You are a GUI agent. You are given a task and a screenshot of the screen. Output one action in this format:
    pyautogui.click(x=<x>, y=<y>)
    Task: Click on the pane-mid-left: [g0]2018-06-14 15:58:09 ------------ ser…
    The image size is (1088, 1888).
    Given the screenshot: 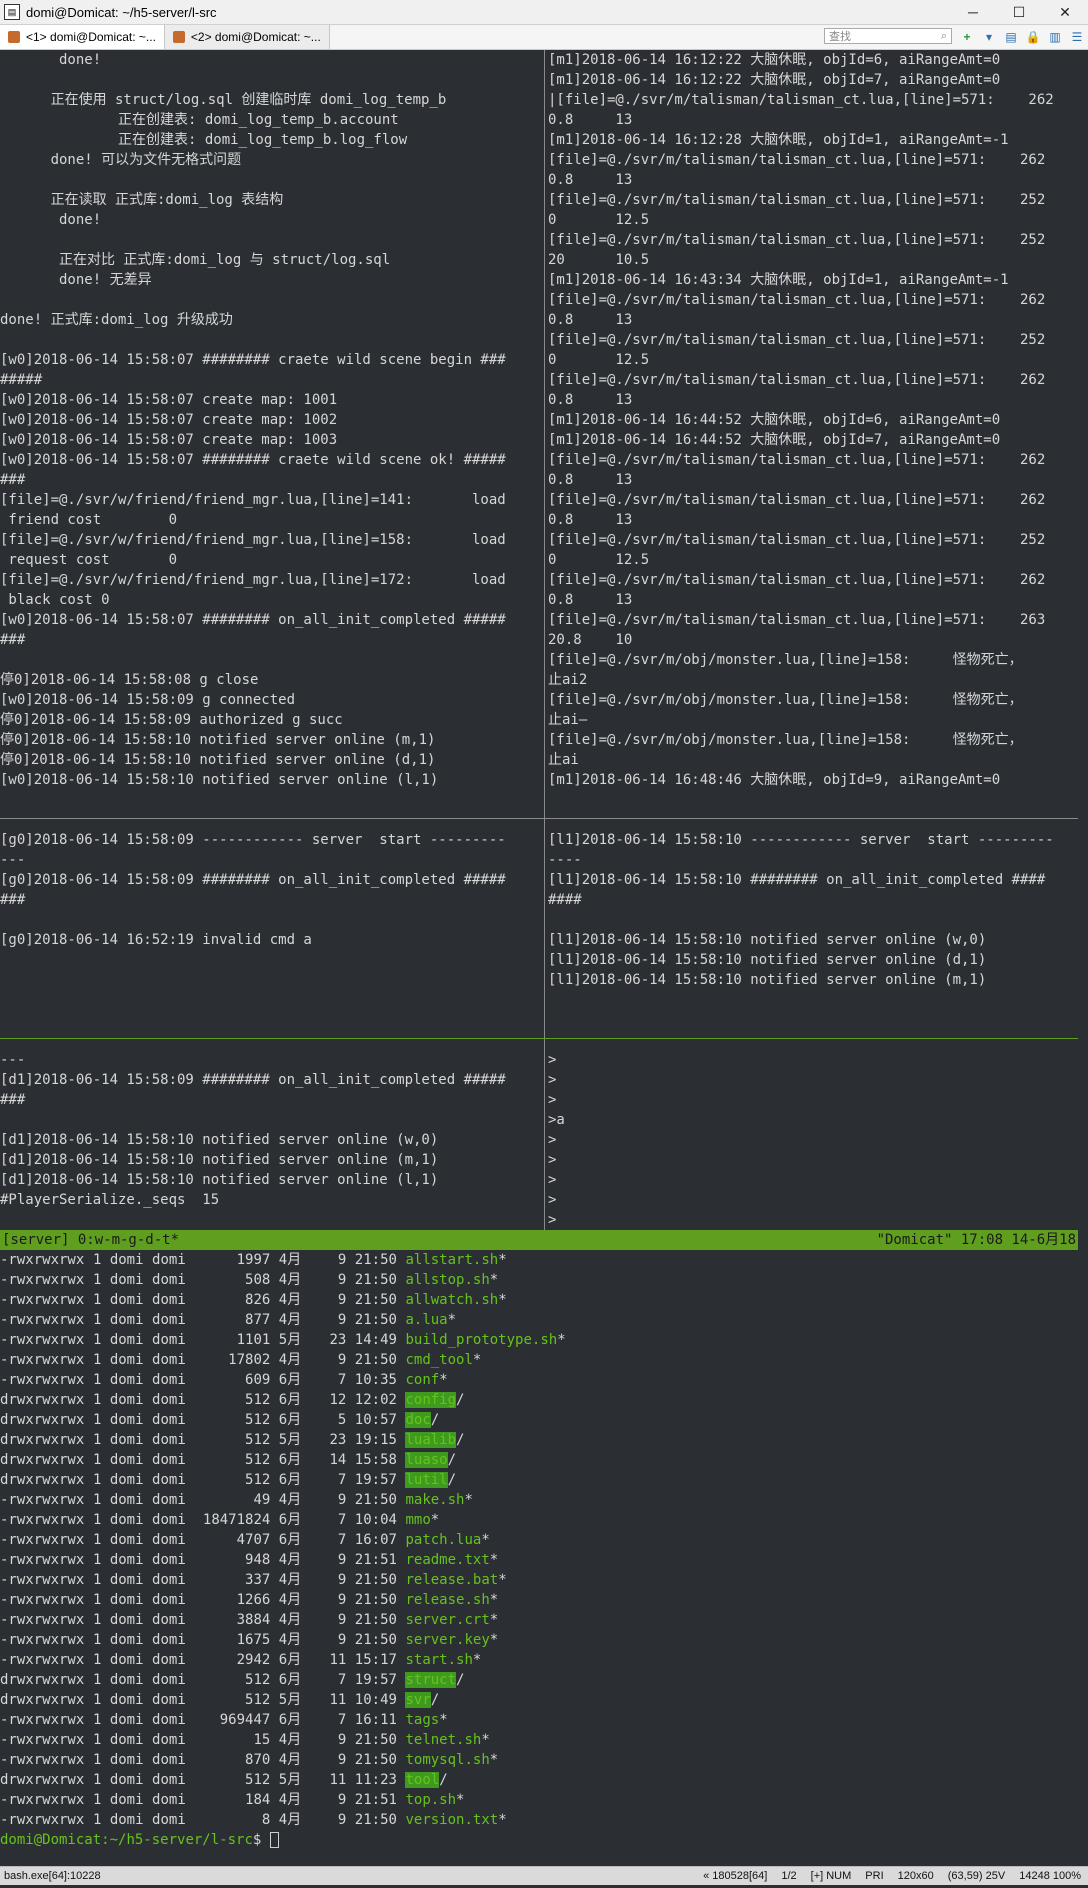 What is the action you would take?
    pyautogui.click(x=271, y=930)
    